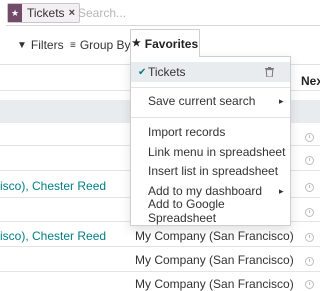  What do you see at coordinates (171, 43) in the screenshot?
I see `favorites-label: Favorites` at bounding box center [171, 43].